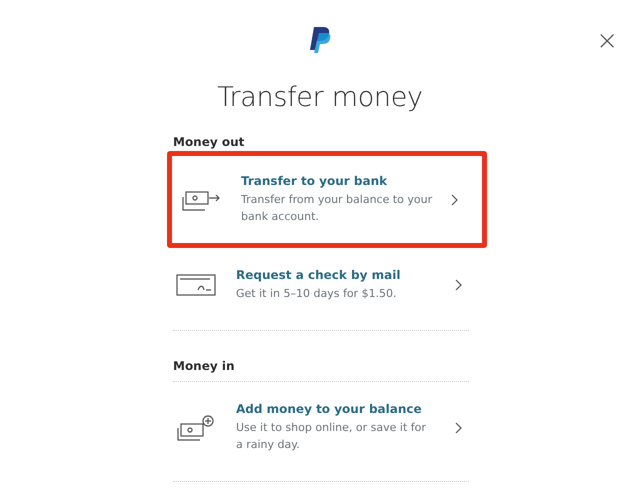 The width and height of the screenshot is (640, 503). I want to click on transfer-option: Request a check by mail Get it in 5–10 days for $1.50., so click(321, 289).